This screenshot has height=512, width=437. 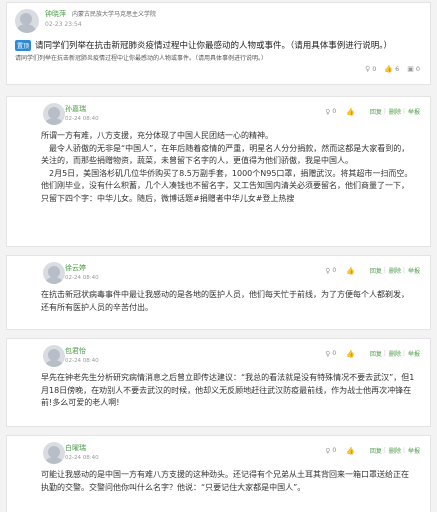 I want to click on thumb-icon: 👍, so click(x=389, y=69).